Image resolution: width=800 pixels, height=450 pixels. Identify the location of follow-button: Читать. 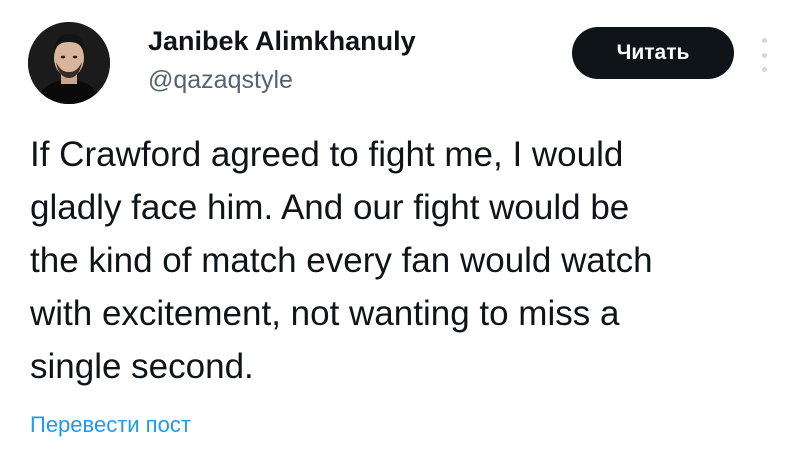
(653, 53).